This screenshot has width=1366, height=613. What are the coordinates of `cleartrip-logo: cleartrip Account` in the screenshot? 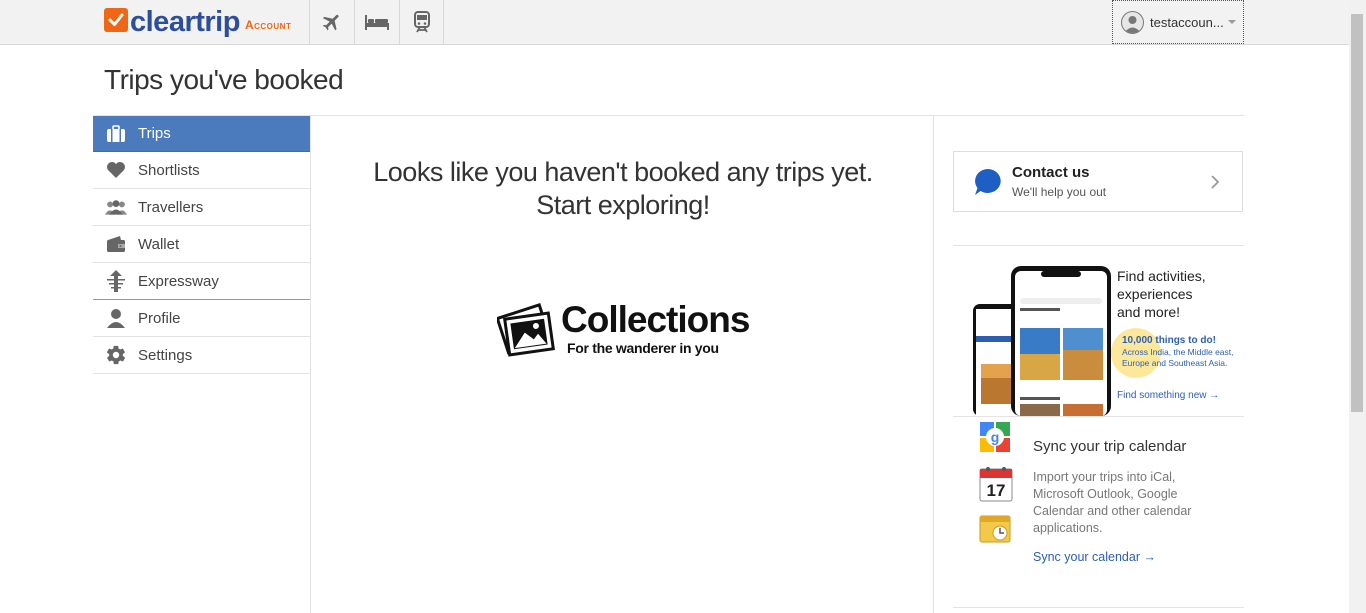 It's located at (197, 22).